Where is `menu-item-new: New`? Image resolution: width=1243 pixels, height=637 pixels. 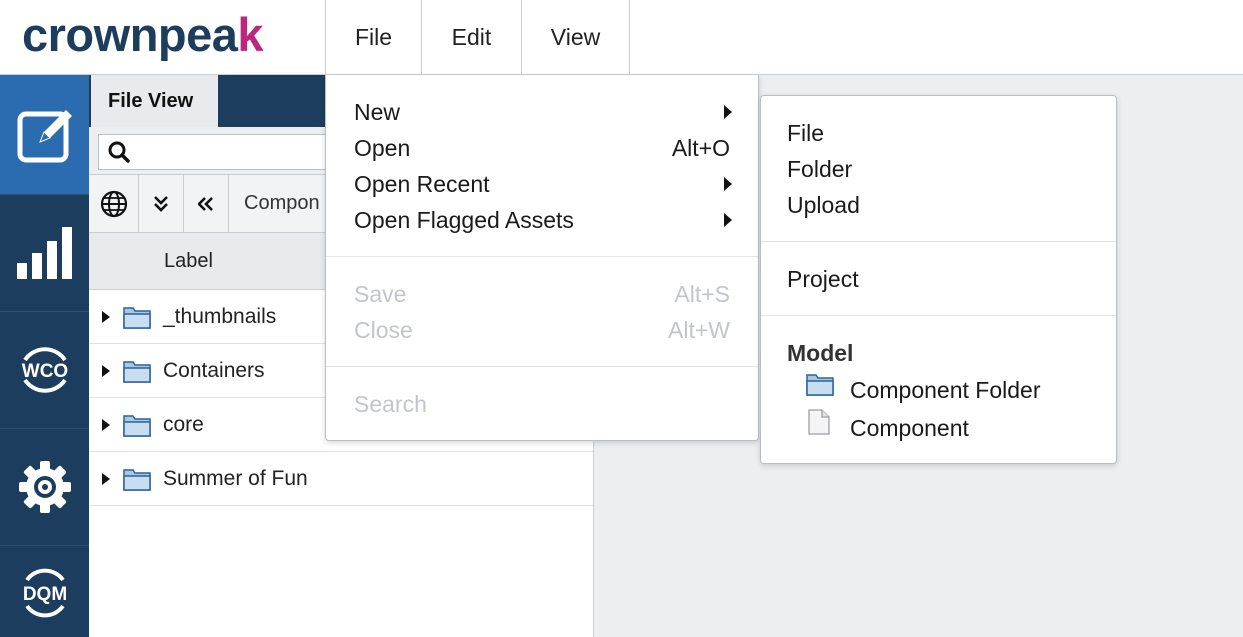 menu-item-new: New is located at coordinates (543, 112).